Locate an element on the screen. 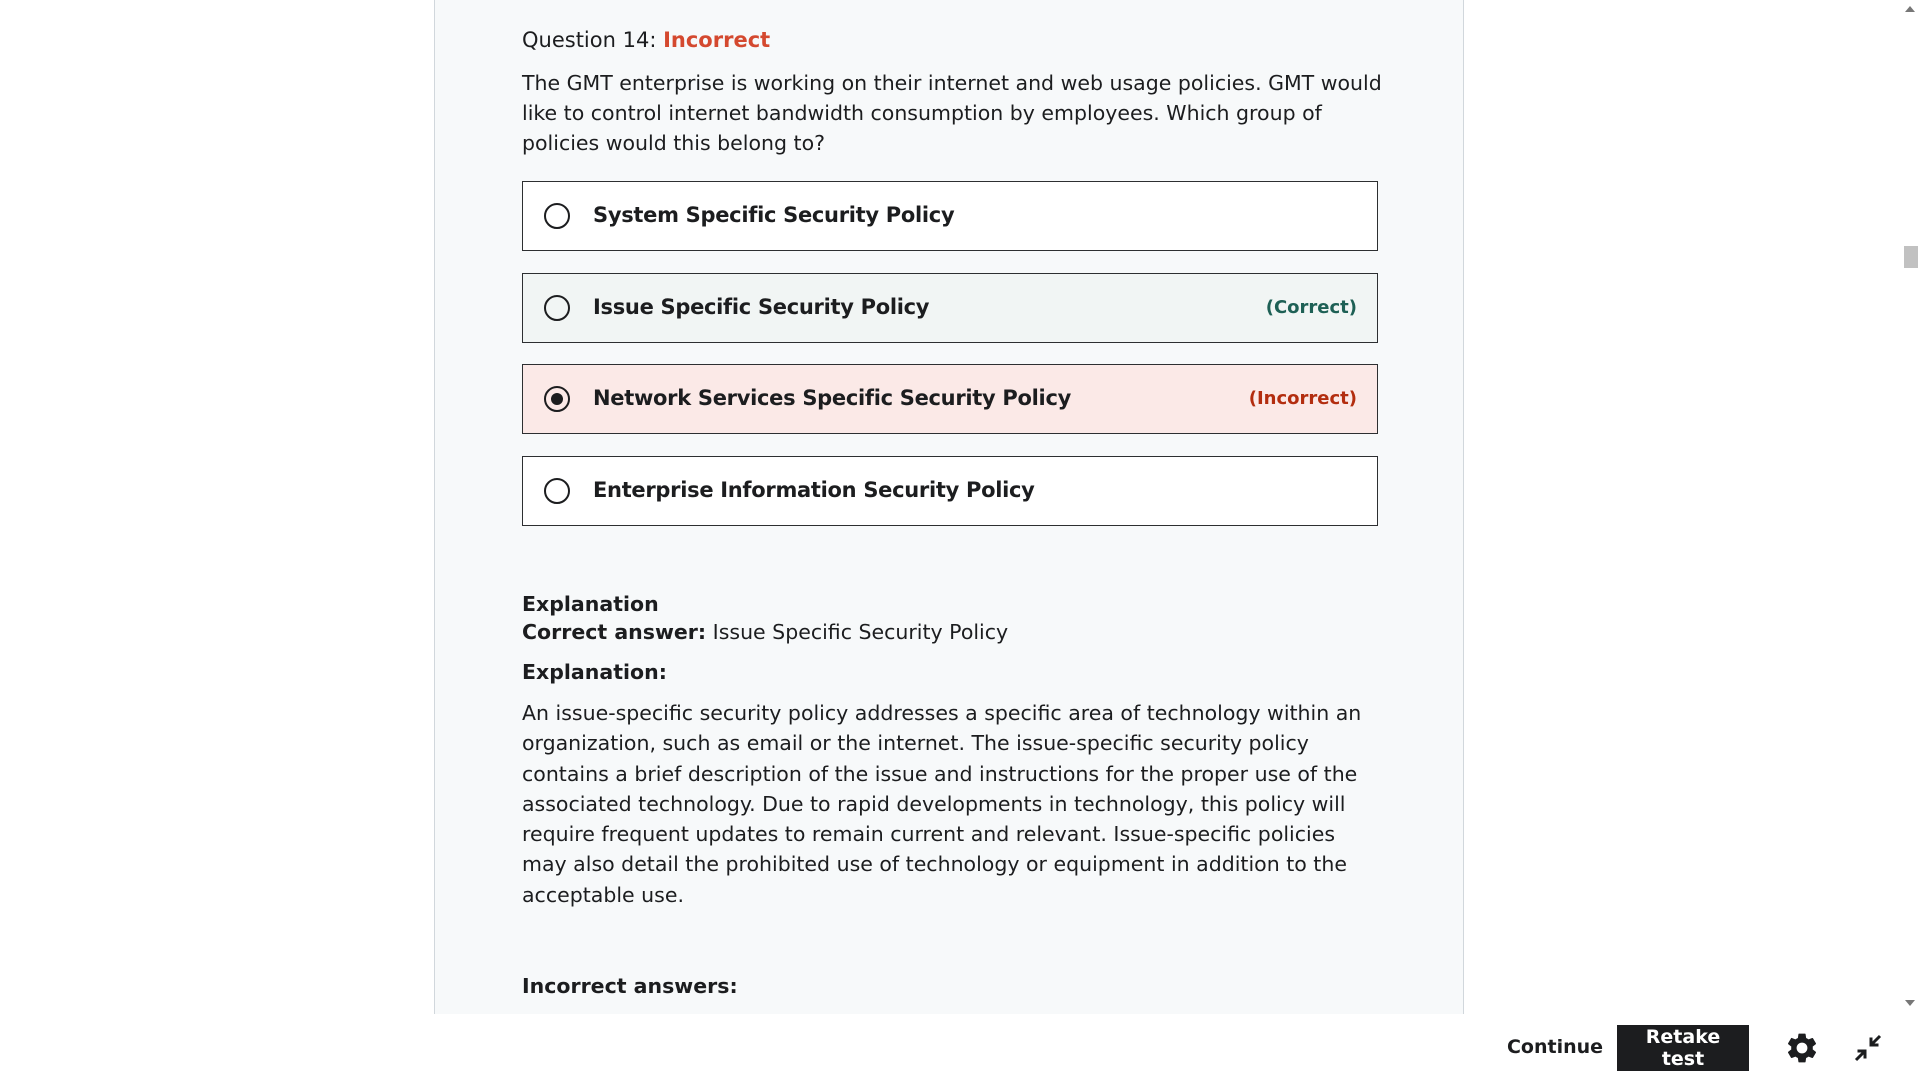 Image resolution: width=1920 pixels, height=1080 pixels. answer-option-label: Enterprise Information Security Policy is located at coordinates (814, 490).